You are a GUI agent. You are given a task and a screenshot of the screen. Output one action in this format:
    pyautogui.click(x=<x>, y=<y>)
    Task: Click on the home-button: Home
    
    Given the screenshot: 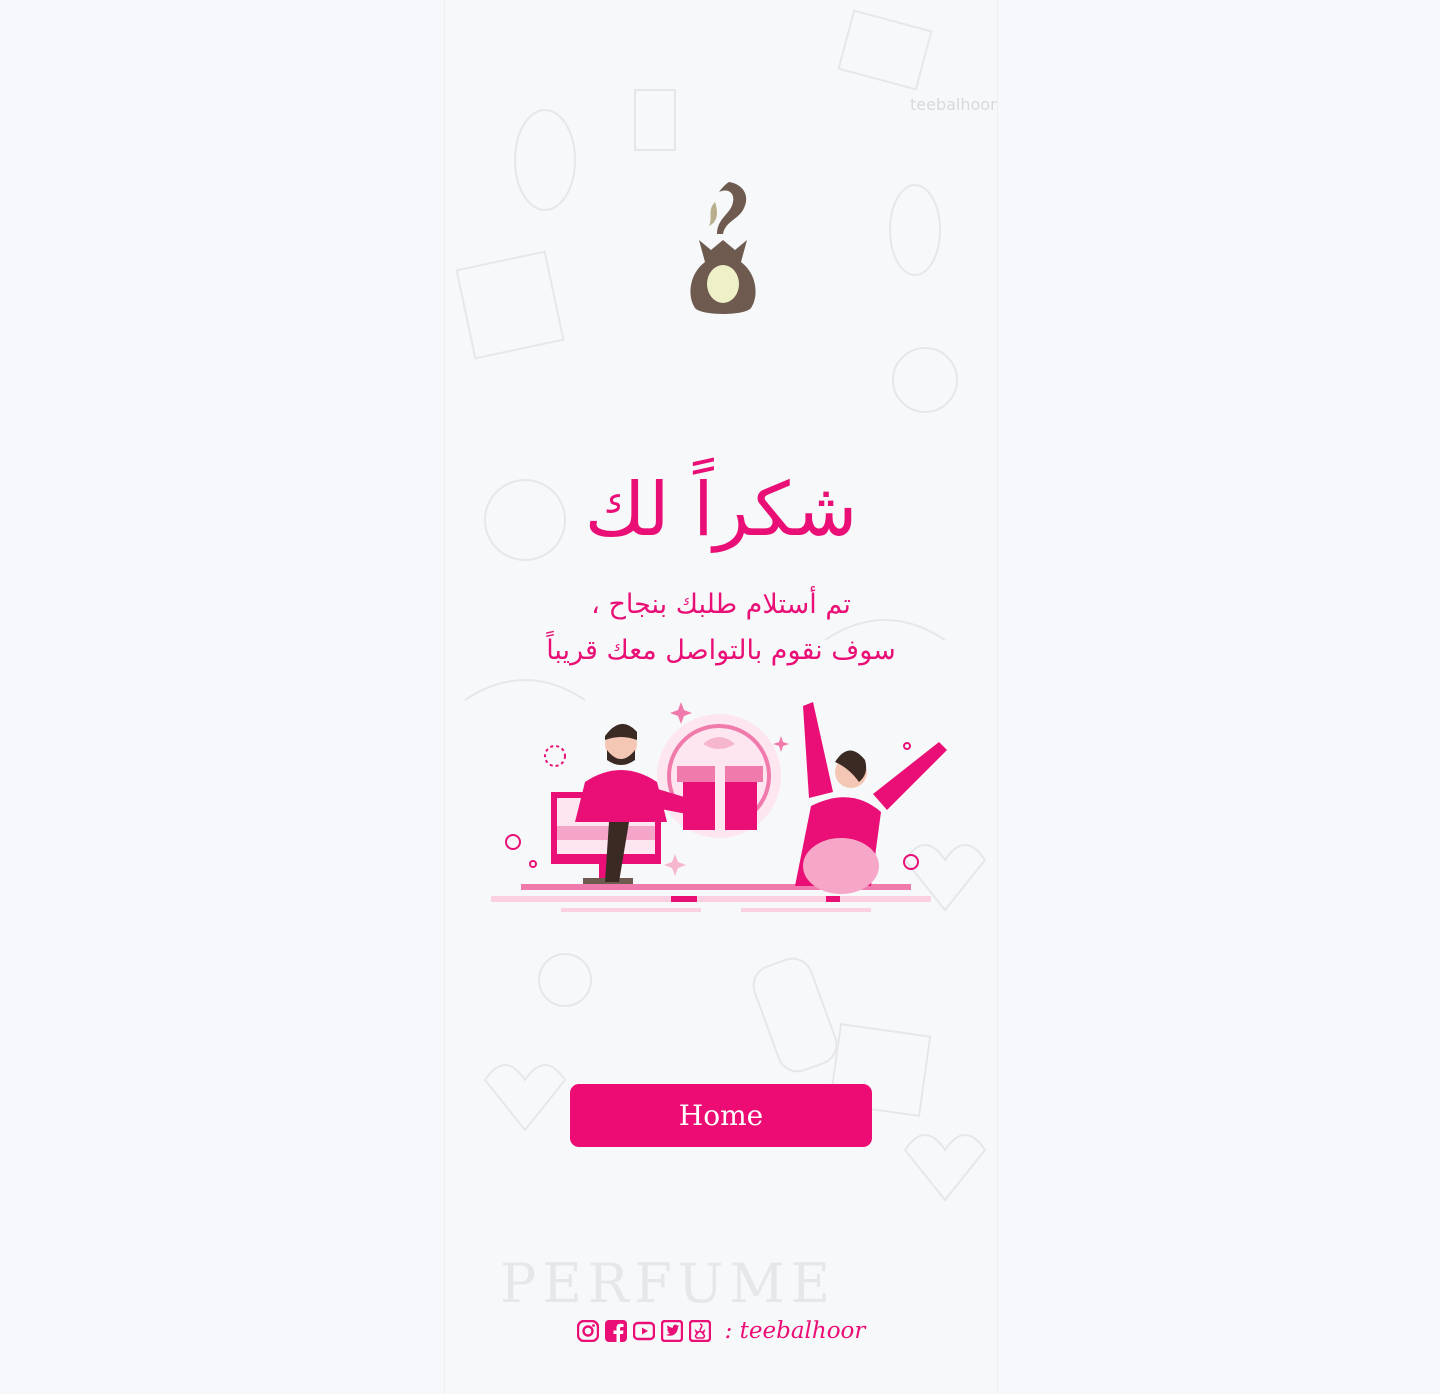 What is the action you would take?
    pyautogui.click(x=721, y=1115)
    